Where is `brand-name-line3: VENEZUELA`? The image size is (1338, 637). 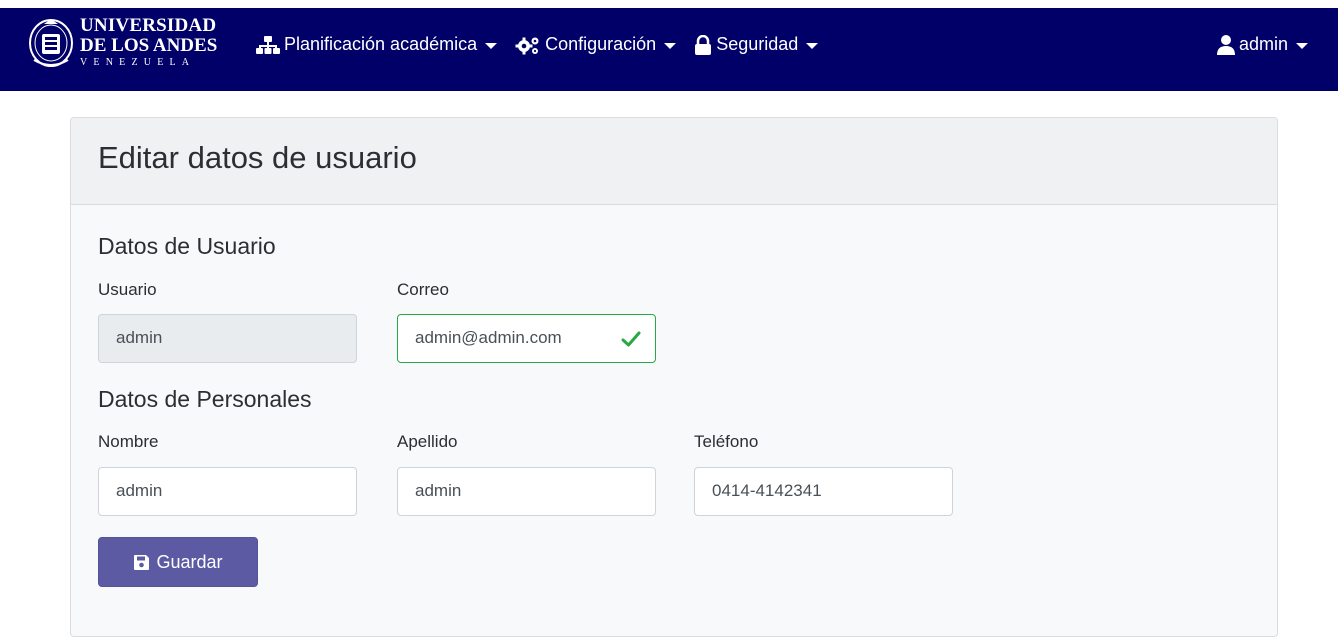 brand-name-line3: VENEZUELA is located at coordinates (138, 62).